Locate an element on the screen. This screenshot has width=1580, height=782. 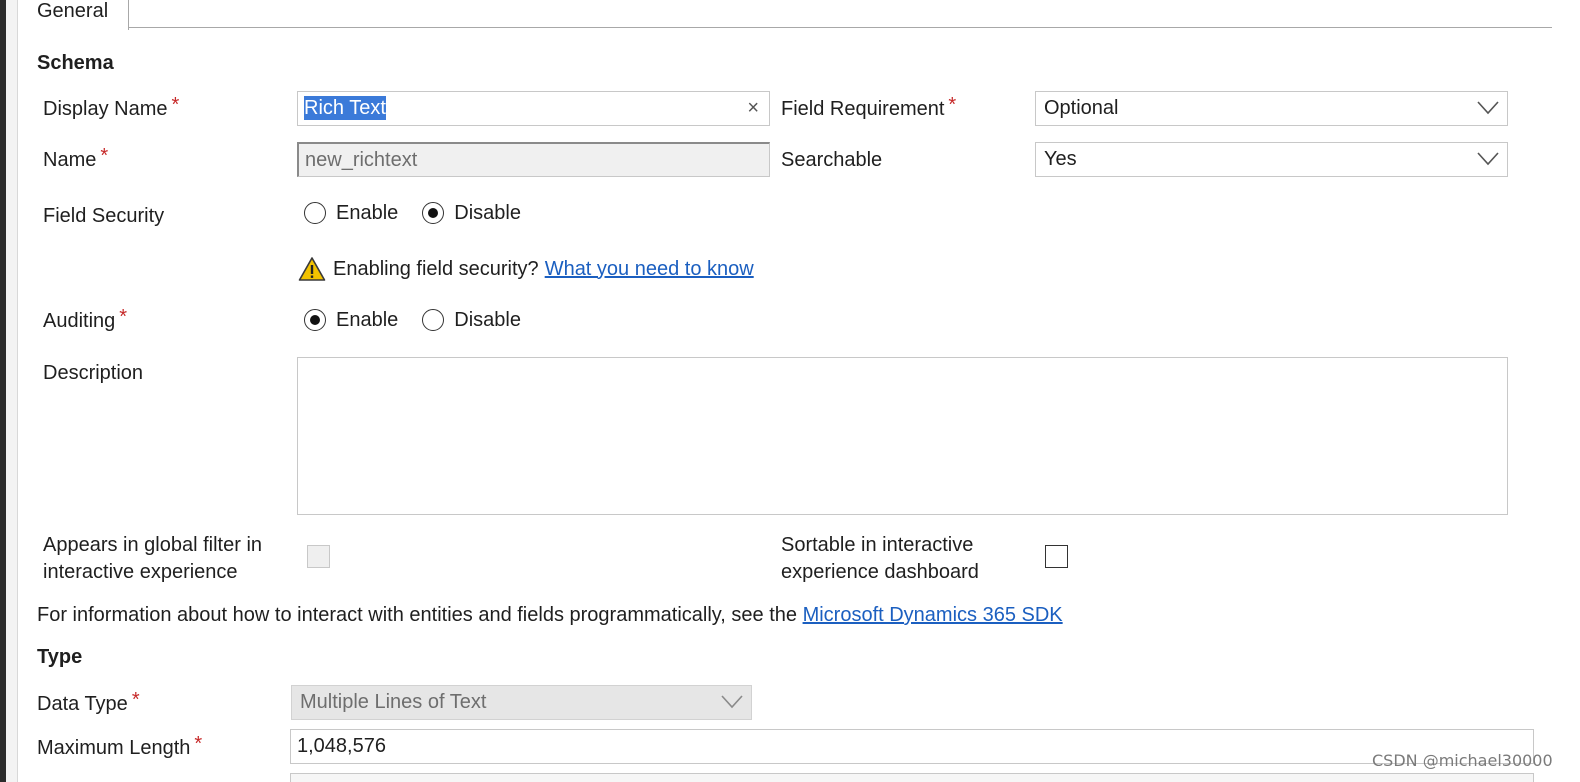
tab-general: General is located at coordinates (73, 15).